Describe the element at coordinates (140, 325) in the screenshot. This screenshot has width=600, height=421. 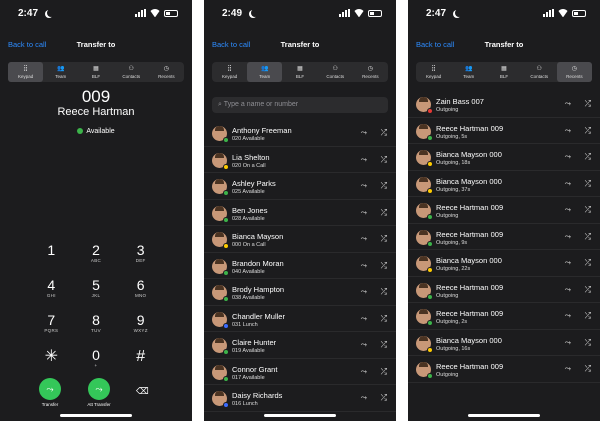
I see `key-9: 9 WXYZ` at that location.